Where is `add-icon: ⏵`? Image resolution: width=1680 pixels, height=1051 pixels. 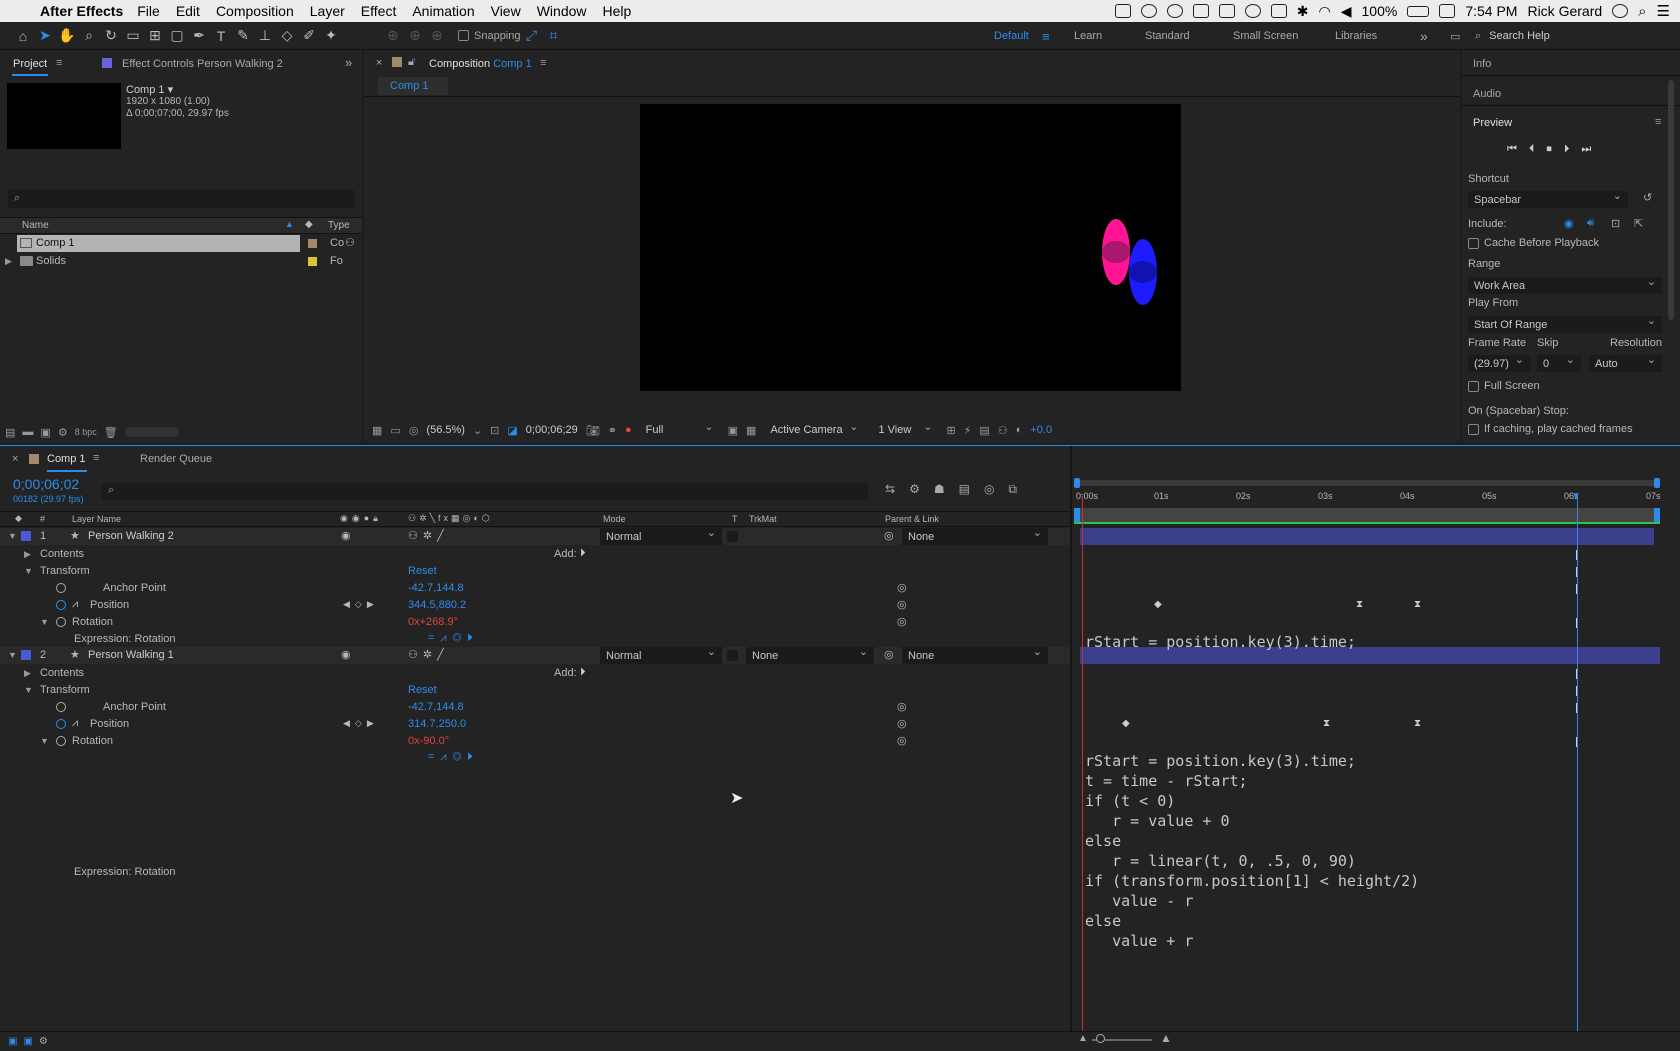 add-icon: ⏵ is located at coordinates (583, 553).